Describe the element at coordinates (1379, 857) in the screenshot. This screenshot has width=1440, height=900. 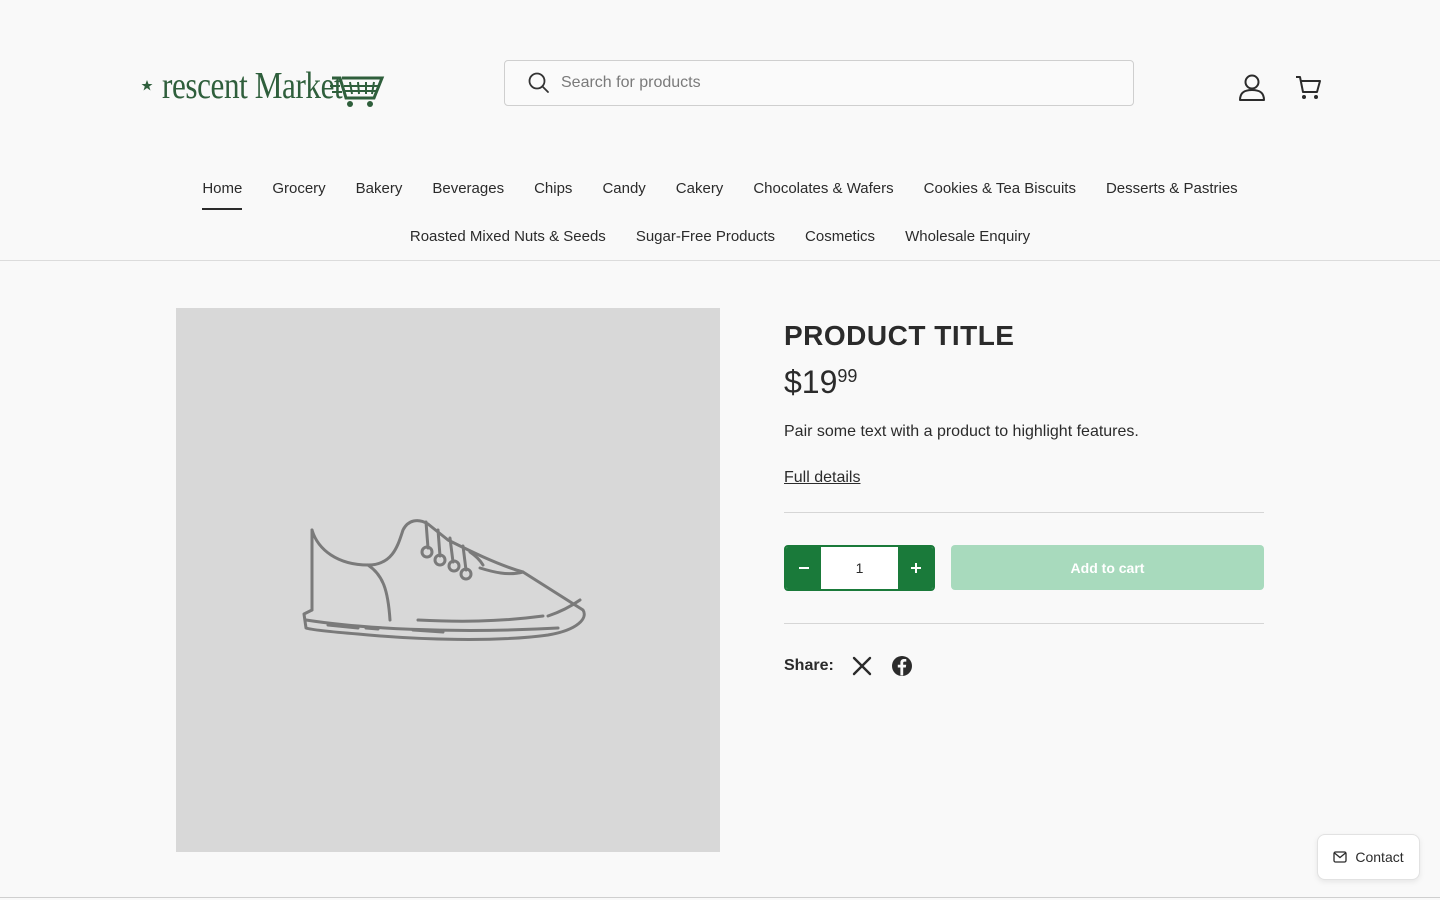
I see `contact-label: Contact` at that location.